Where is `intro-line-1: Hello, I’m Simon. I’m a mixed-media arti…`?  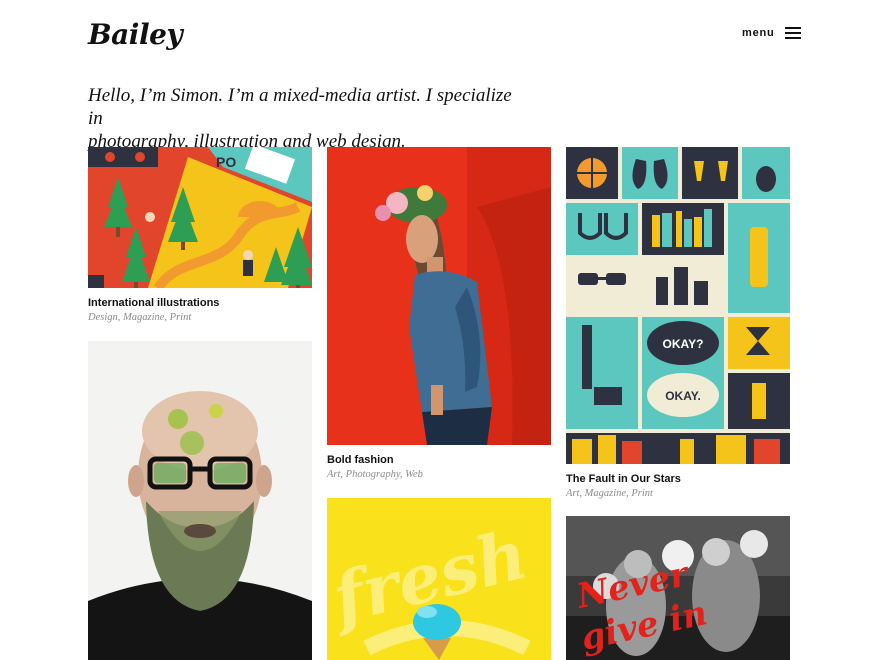
intro-line-1: Hello, I’m Simon. I’m a mixed-media arti… is located at coordinates (300, 107).